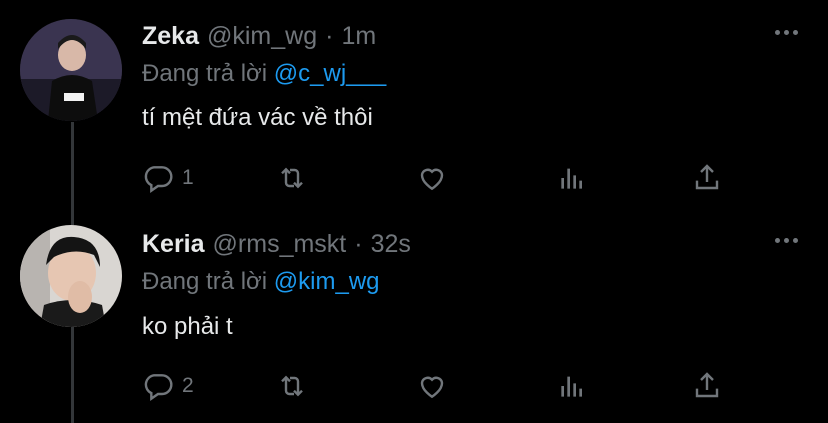 Image resolution: width=828 pixels, height=423 pixels. I want to click on reply-count: 1, so click(188, 177).